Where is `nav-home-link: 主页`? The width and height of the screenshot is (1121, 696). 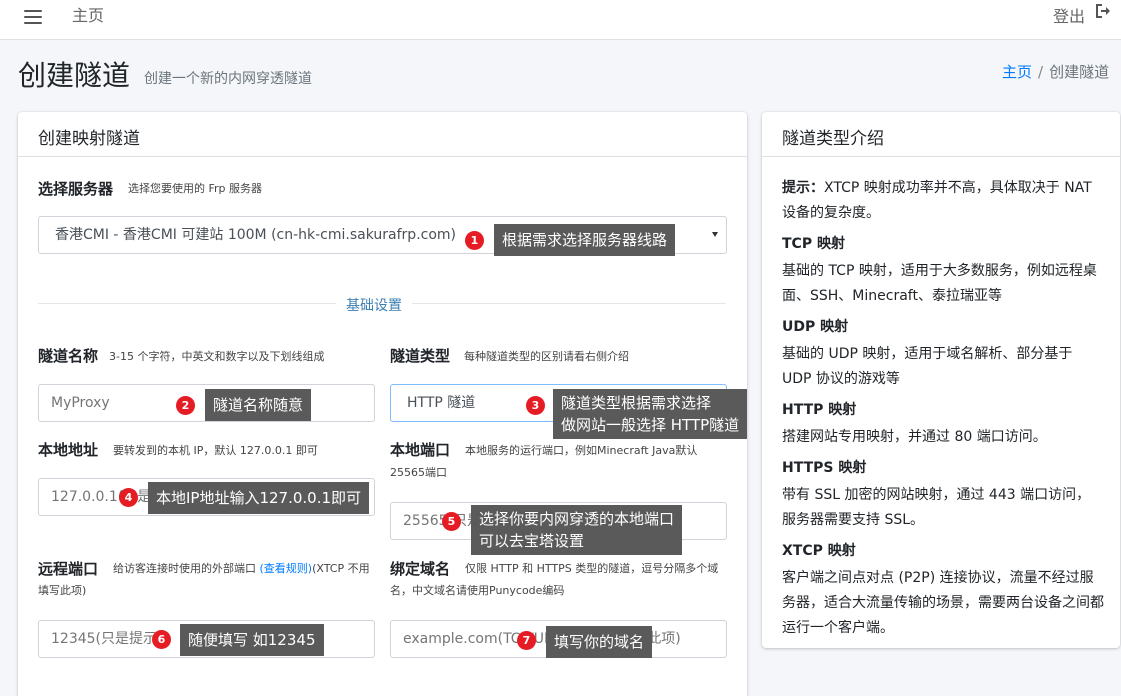 nav-home-link: 主页 is located at coordinates (88, 14).